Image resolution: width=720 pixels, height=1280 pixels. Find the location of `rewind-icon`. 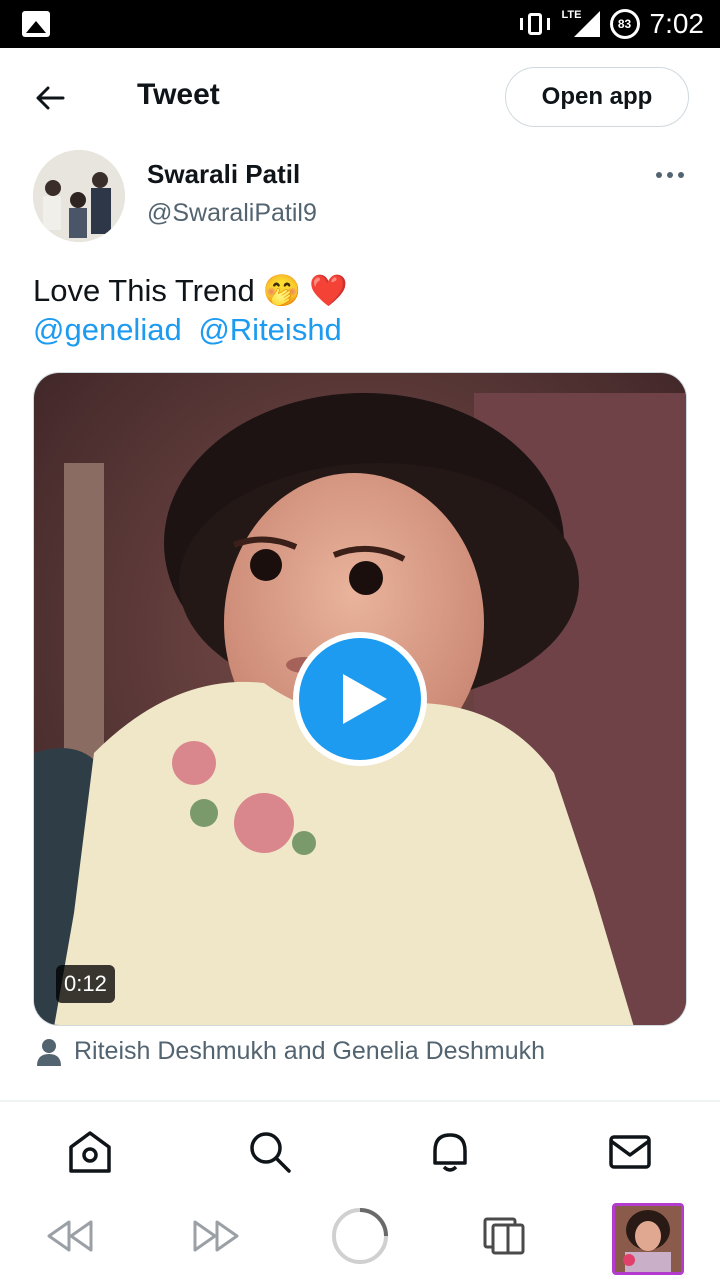

rewind-icon is located at coordinates (70, 1236).